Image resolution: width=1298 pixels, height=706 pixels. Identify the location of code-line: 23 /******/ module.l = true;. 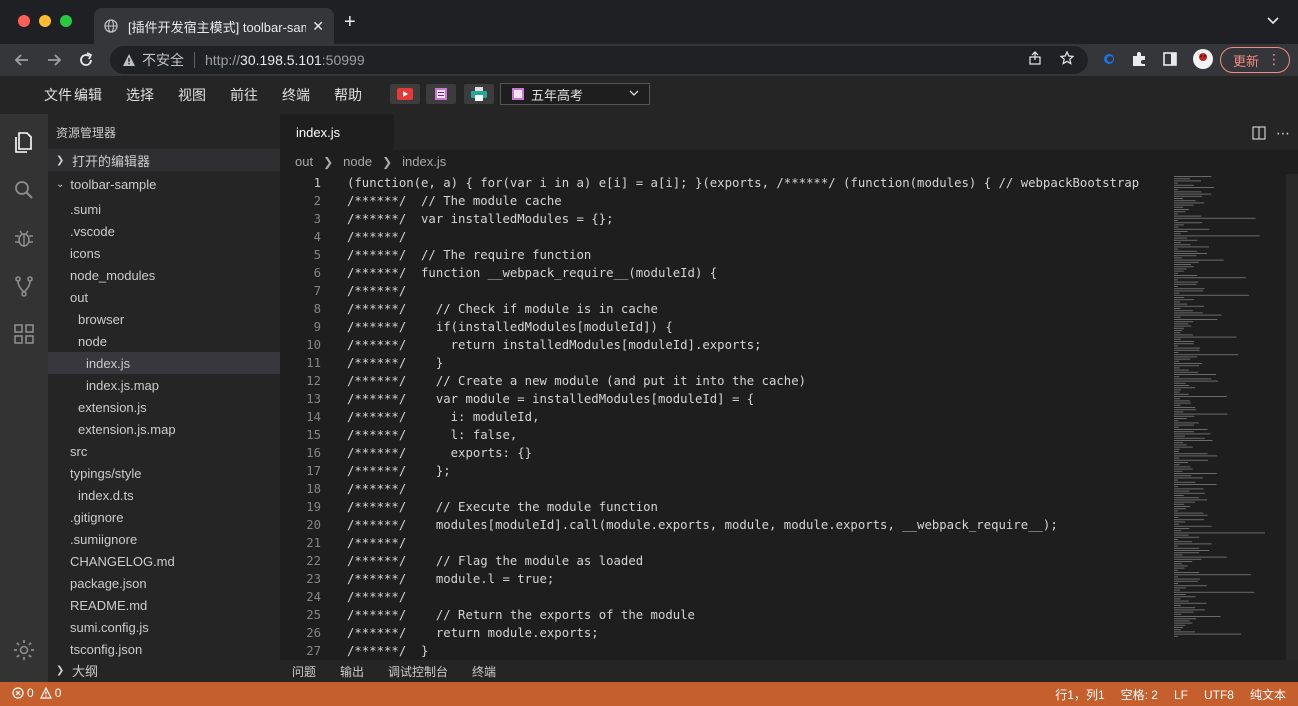
(725, 579).